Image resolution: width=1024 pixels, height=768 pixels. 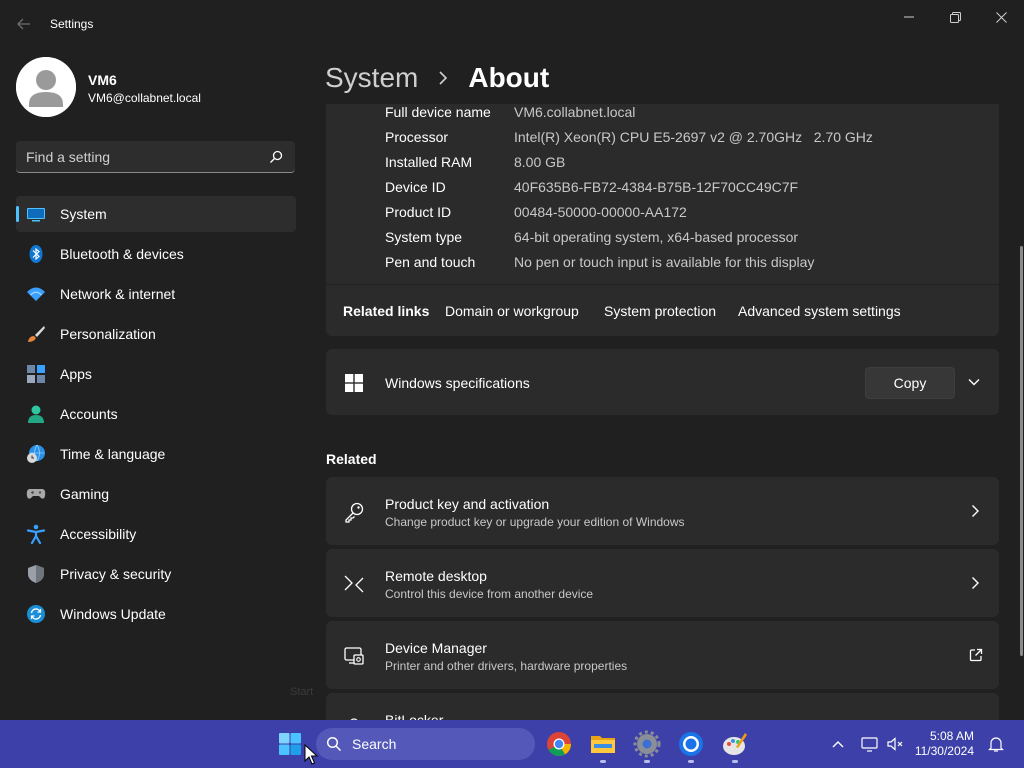 What do you see at coordinates (685, 166) in the screenshot?
I see `spec-row: Installed RAM 8.00 GB` at bounding box center [685, 166].